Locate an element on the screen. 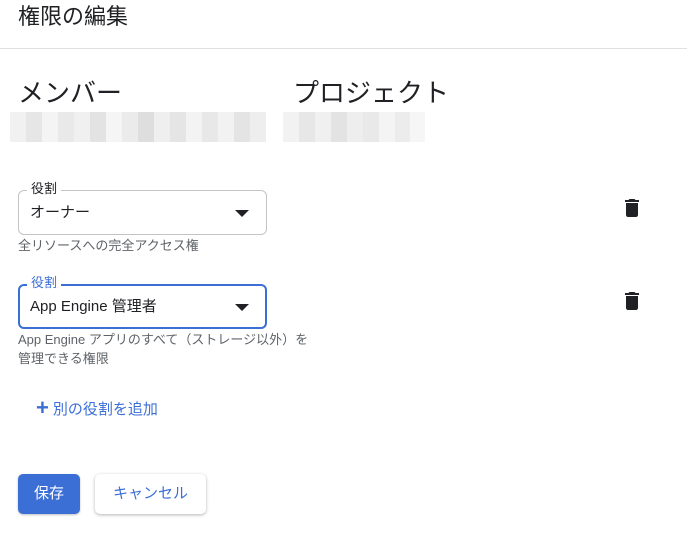  role-description: 全リソースへの完全アクセス権 is located at coordinates (108, 245).